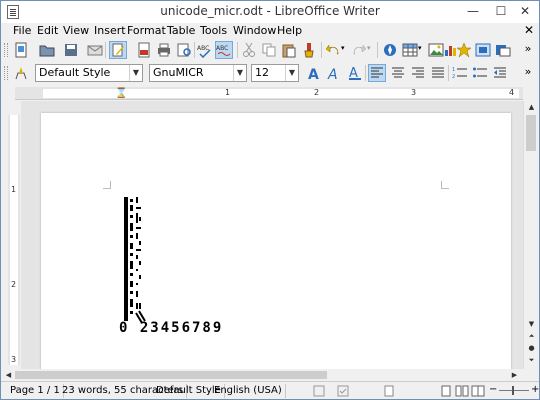 This screenshot has width=540, height=400. What do you see at coordinates (343, 391) in the screenshot?
I see `selection-mode-icon` at bounding box center [343, 391].